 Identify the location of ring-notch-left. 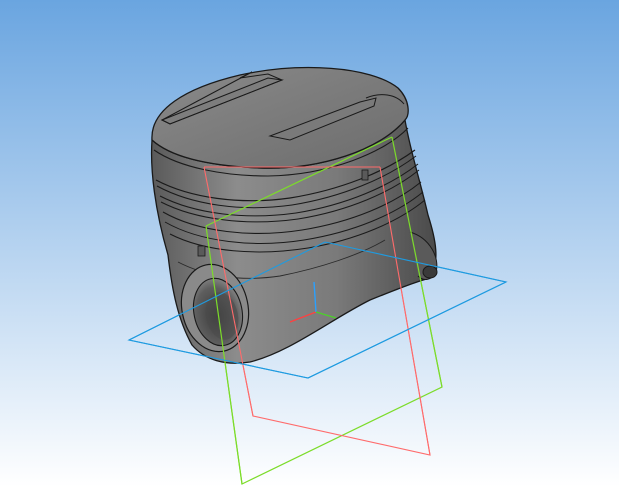
(201, 251).